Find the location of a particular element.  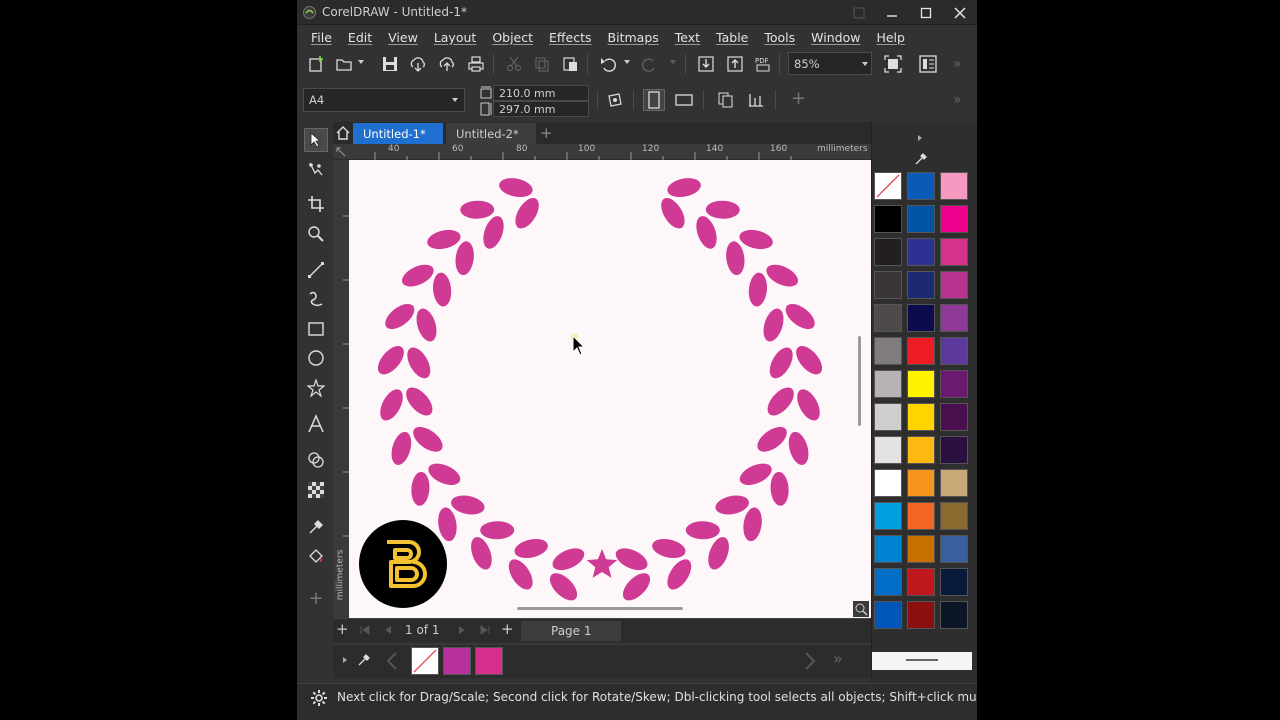

menu-text: Text is located at coordinates (687, 37).